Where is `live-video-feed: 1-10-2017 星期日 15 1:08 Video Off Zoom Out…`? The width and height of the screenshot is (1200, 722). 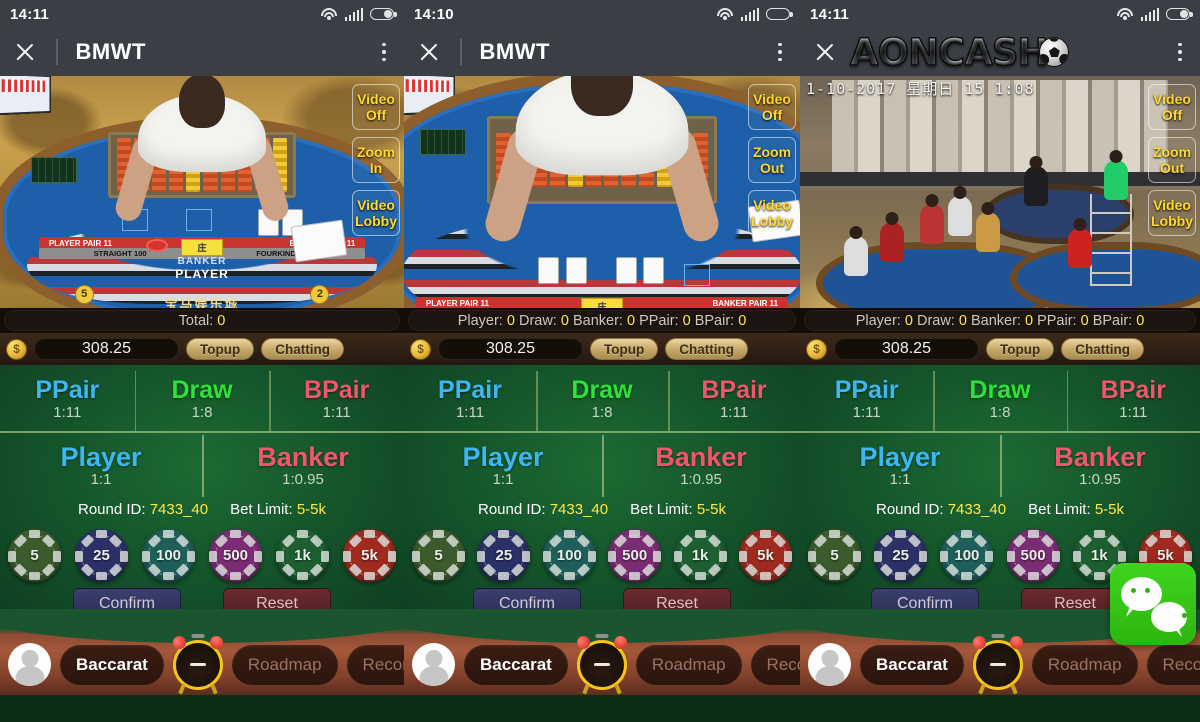 live-video-feed: 1-10-2017 星期日 15 1:08 Video Off Zoom Out… is located at coordinates (1000, 192).